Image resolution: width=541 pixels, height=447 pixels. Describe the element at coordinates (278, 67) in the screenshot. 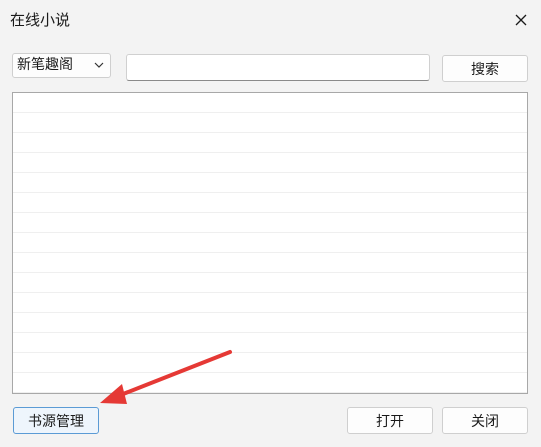

I see `search-input` at that location.